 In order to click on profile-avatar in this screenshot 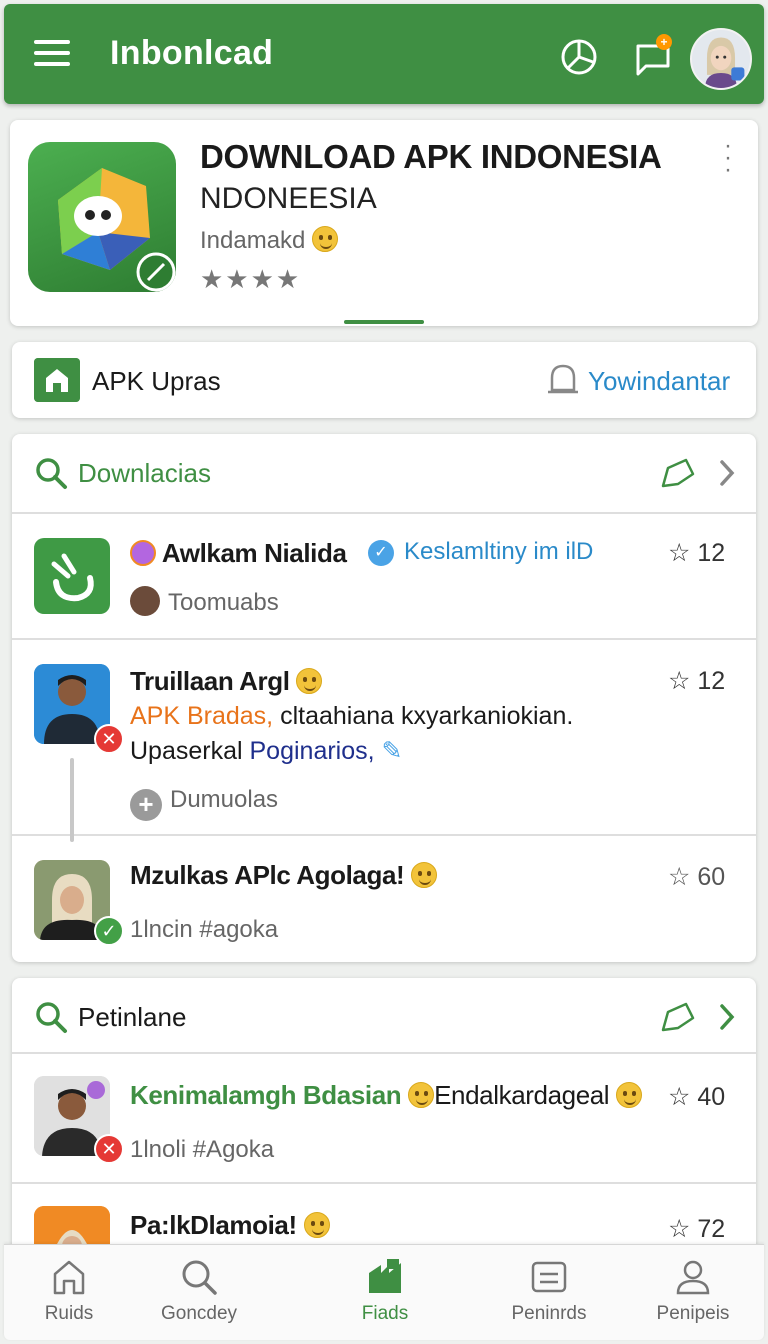, I will do `click(721, 59)`.